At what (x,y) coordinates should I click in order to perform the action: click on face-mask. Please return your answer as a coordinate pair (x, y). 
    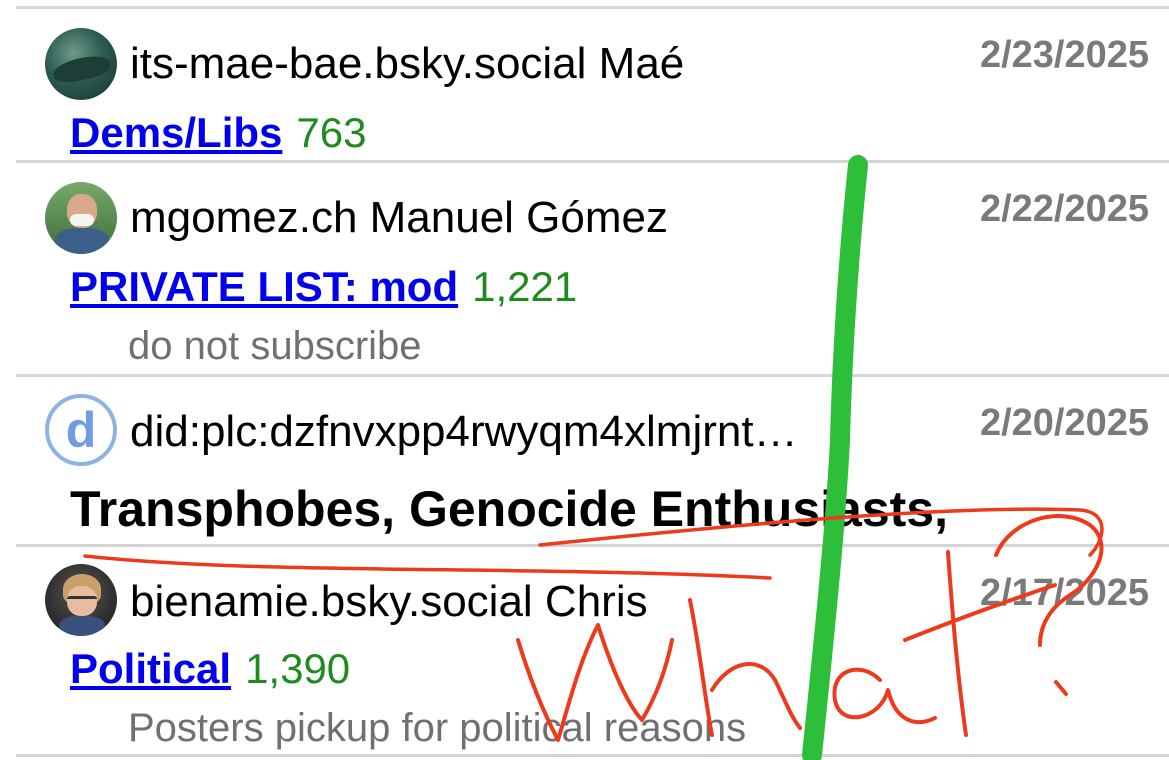
    Looking at the image, I should click on (82, 220).